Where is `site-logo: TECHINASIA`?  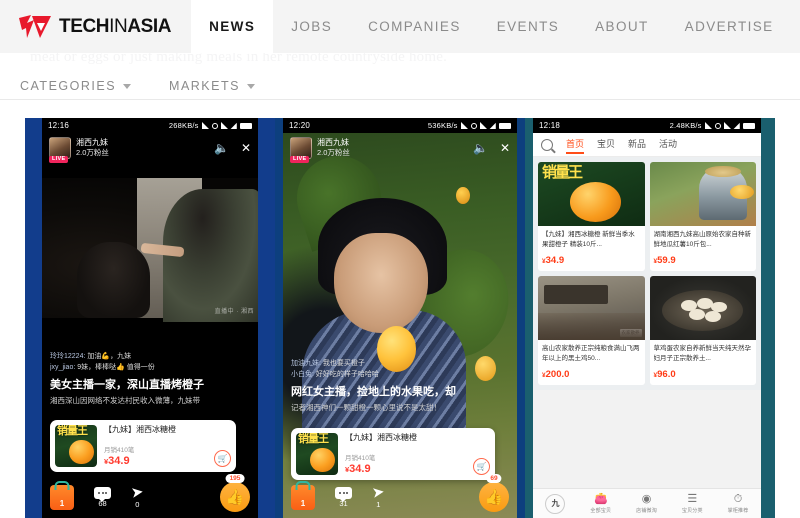
site-logo: TECHINASIA is located at coordinates (86, 26).